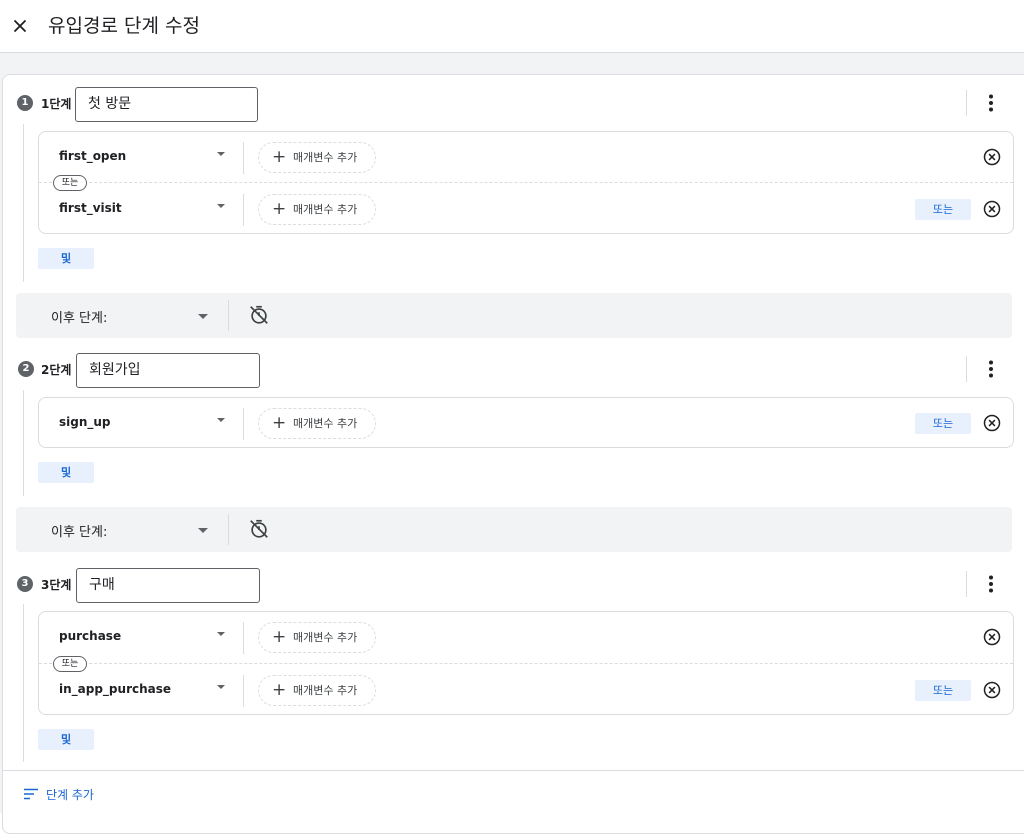  Describe the element at coordinates (70, 795) in the screenshot. I see `add-step-label: 단계 추가` at that location.